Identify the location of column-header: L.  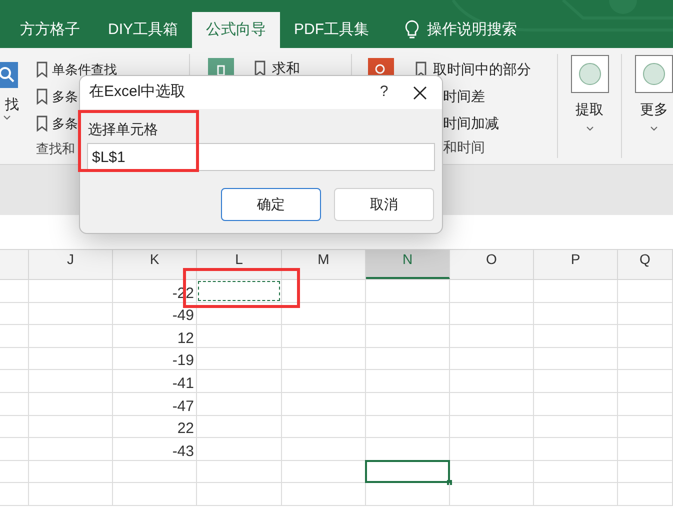
(239, 264).